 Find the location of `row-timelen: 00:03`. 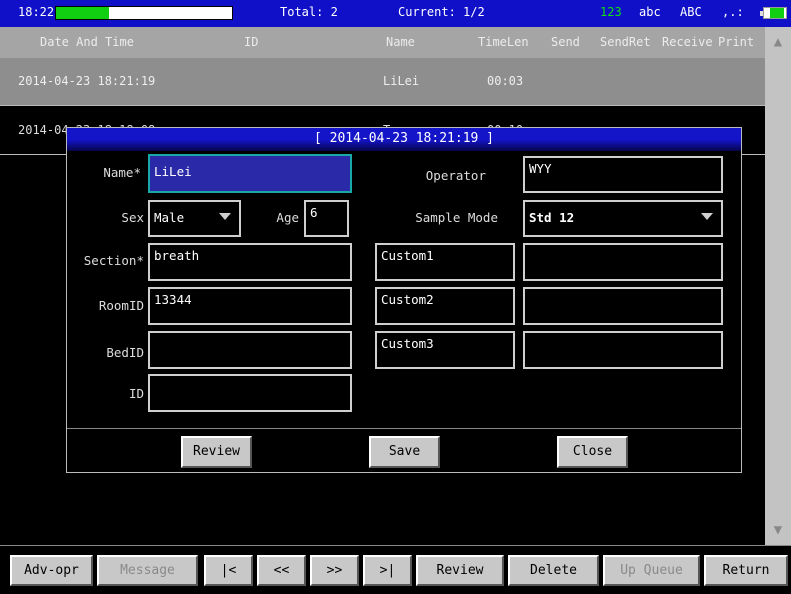

row-timelen: 00:03 is located at coordinates (505, 81).